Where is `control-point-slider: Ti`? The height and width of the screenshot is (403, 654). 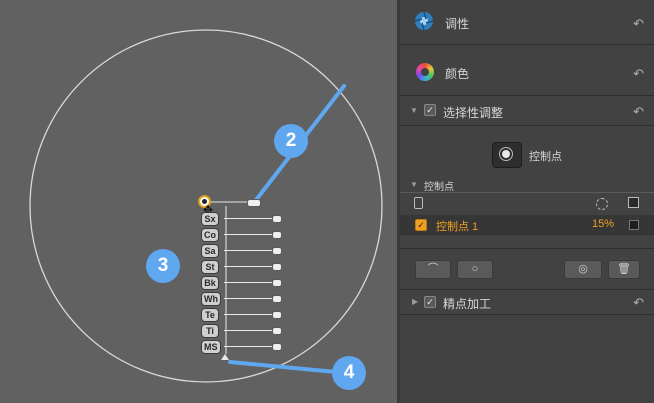 control-point-slider: Ti is located at coordinates (245, 331).